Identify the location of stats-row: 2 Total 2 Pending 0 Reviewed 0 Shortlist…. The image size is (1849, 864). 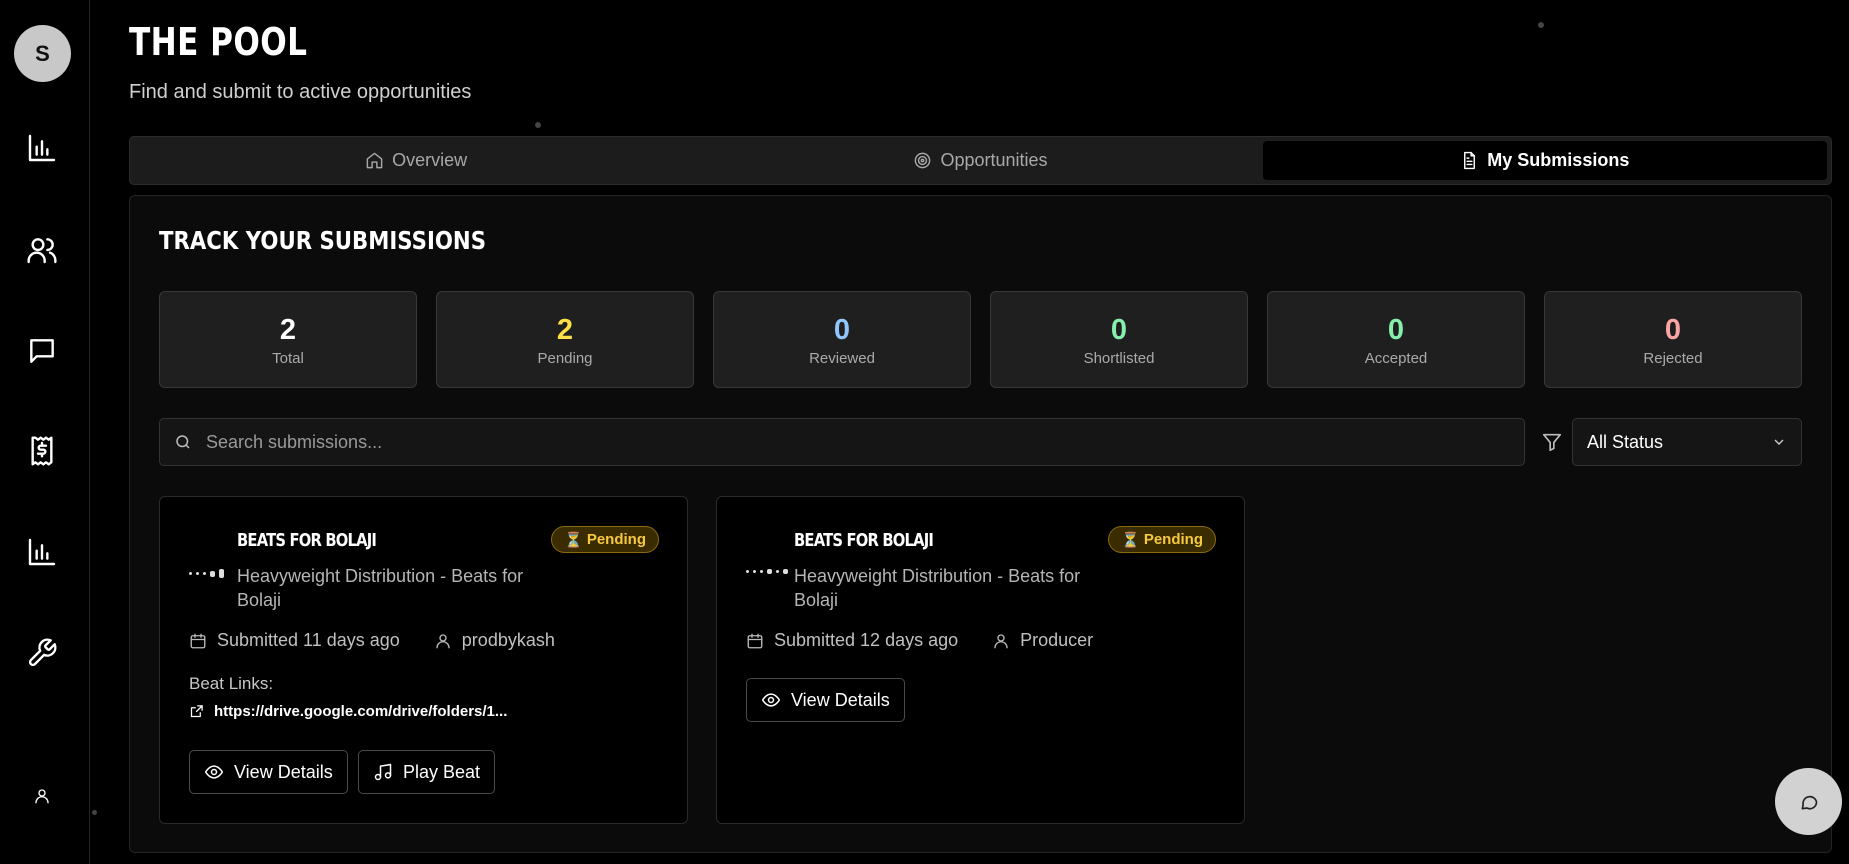
(980, 339).